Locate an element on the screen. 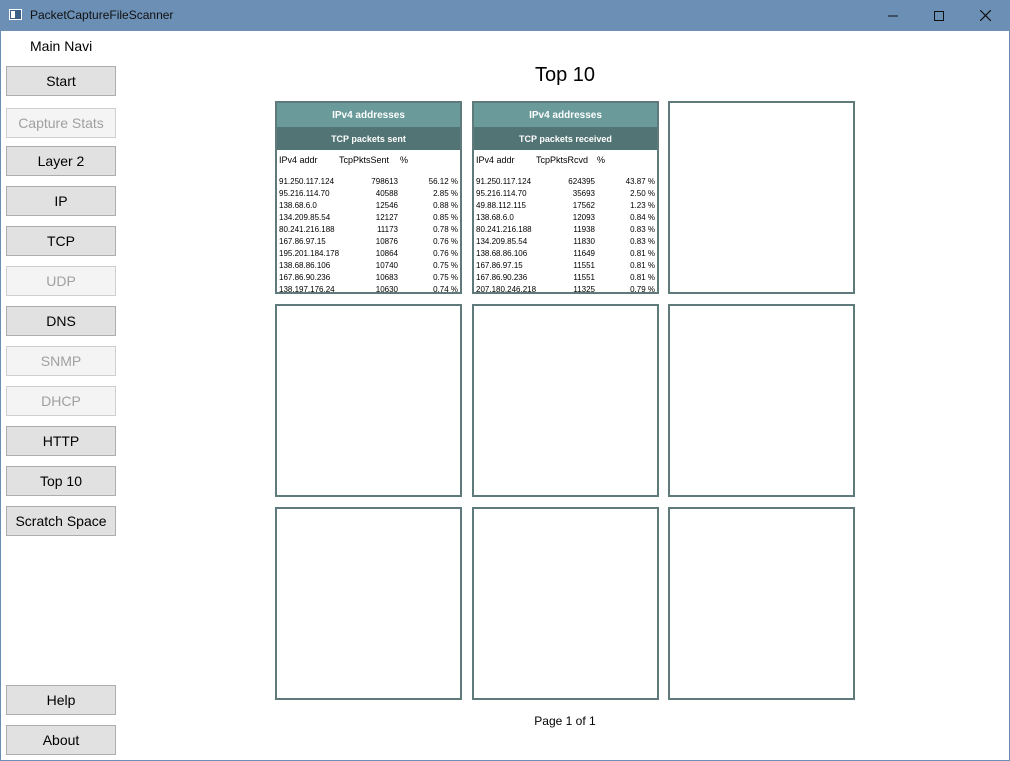  table-row: 91.250.117.124 624395 43.87 % is located at coordinates (565, 182).